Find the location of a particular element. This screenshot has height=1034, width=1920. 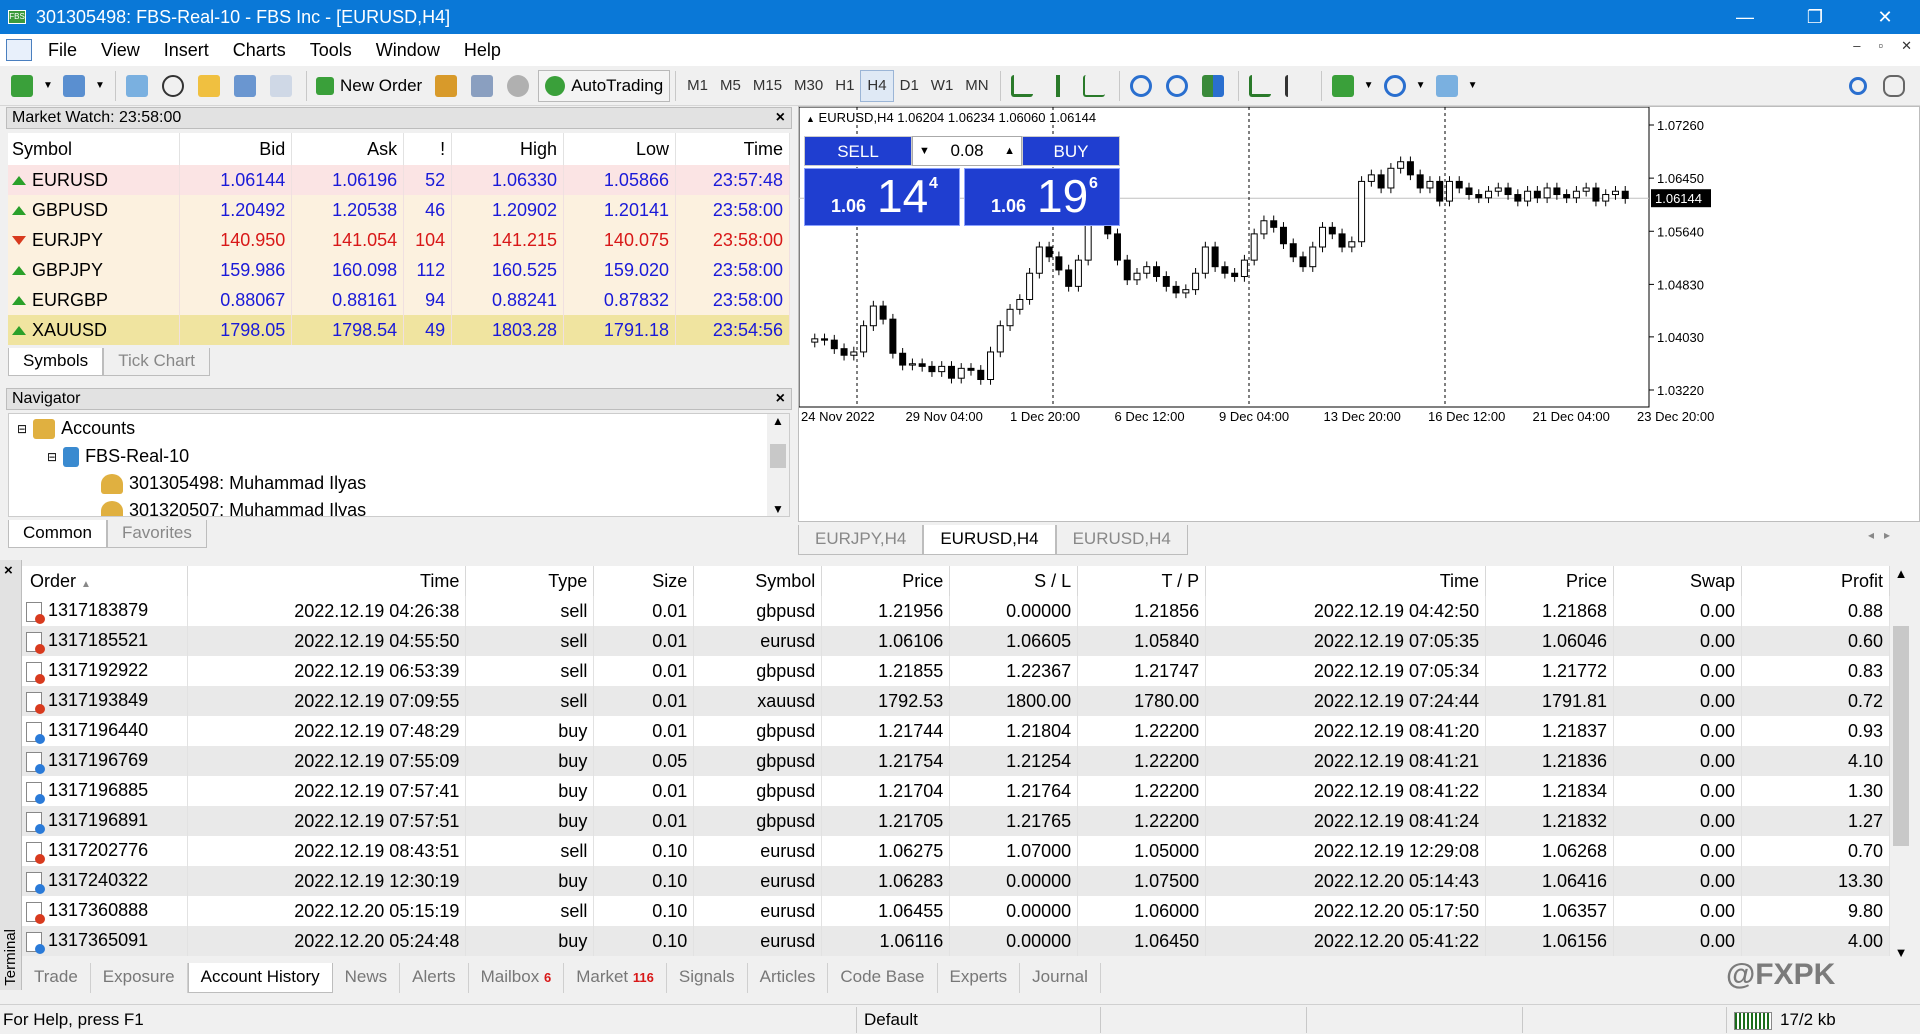

menu-charts: Charts is located at coordinates (259, 50).